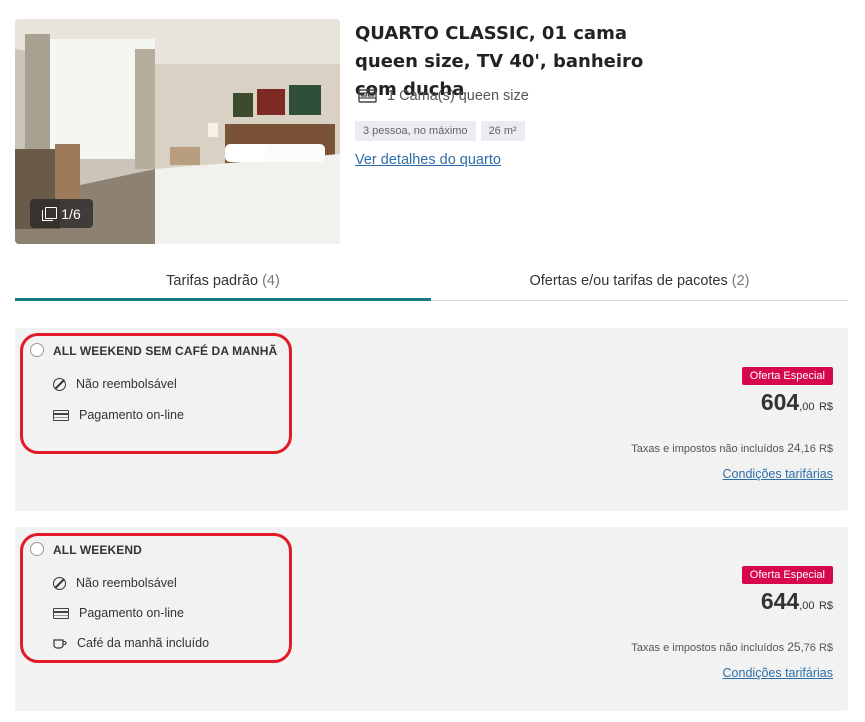 The height and width of the screenshot is (722, 865). Describe the element at coordinates (502, 131) in the screenshot. I see `chip-size: 26 m²` at that location.